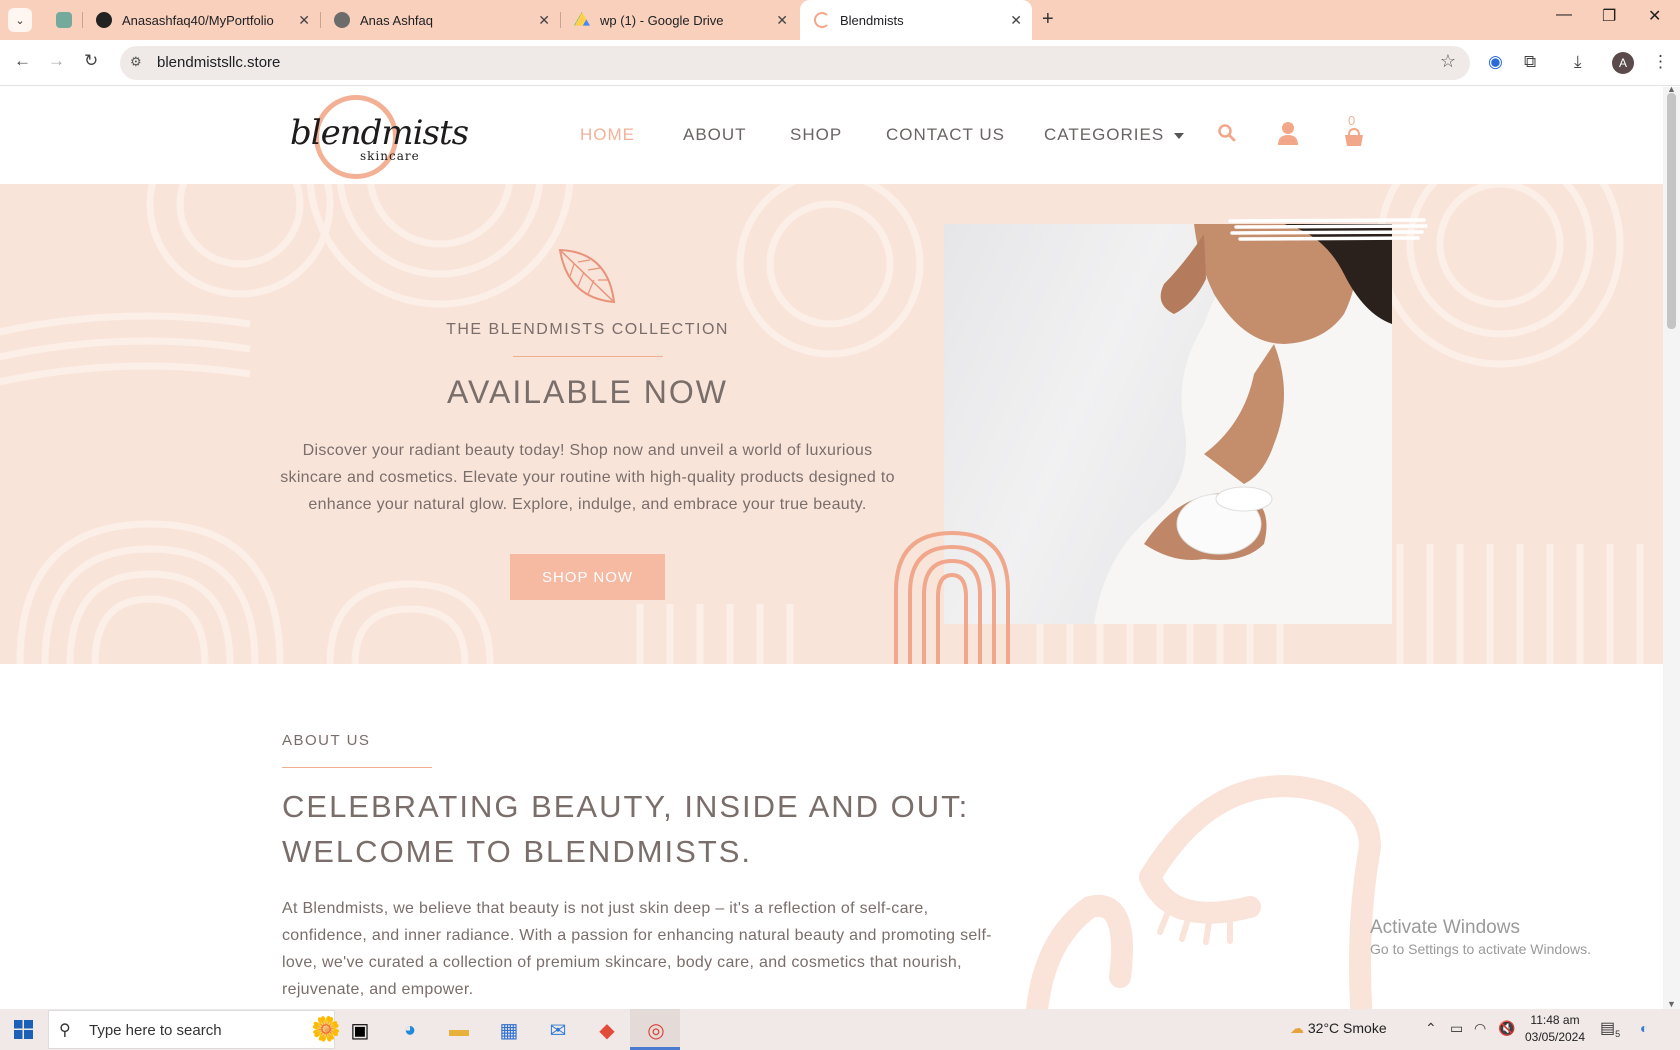 The image size is (1680, 1050). What do you see at coordinates (104, 20) in the screenshot?
I see `github-icon` at bounding box center [104, 20].